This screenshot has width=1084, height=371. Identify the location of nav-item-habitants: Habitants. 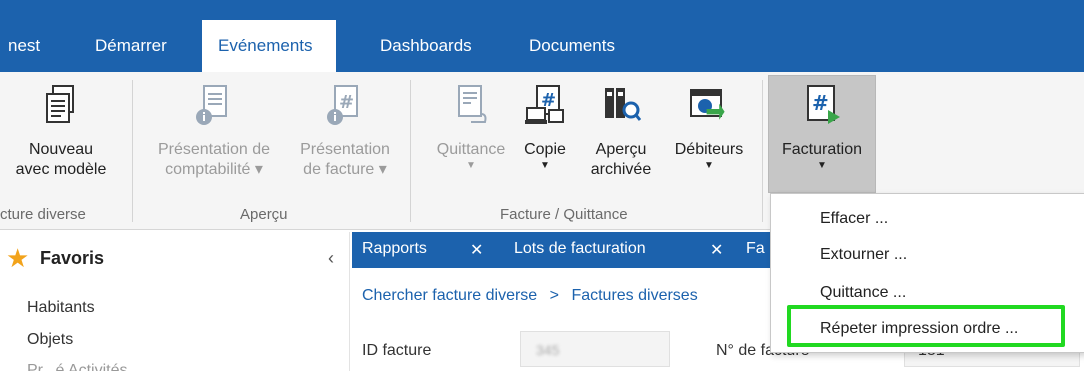
(61, 308).